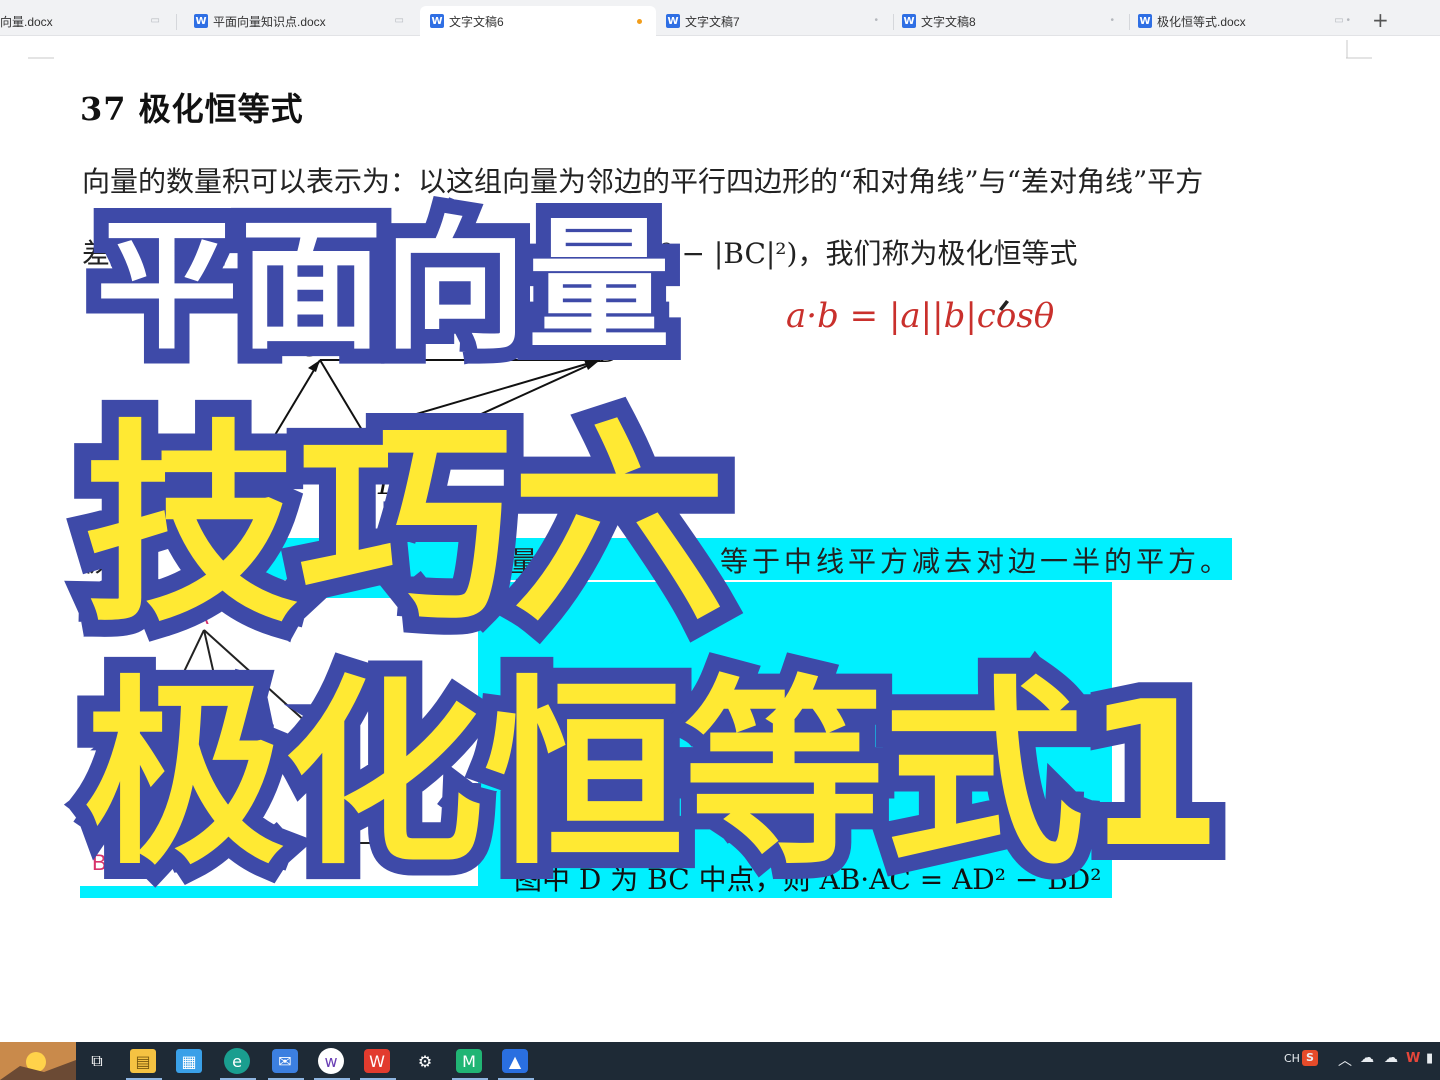 The width and height of the screenshot is (1440, 1080). I want to click on language-indicator: CH, so click(1292, 1058).